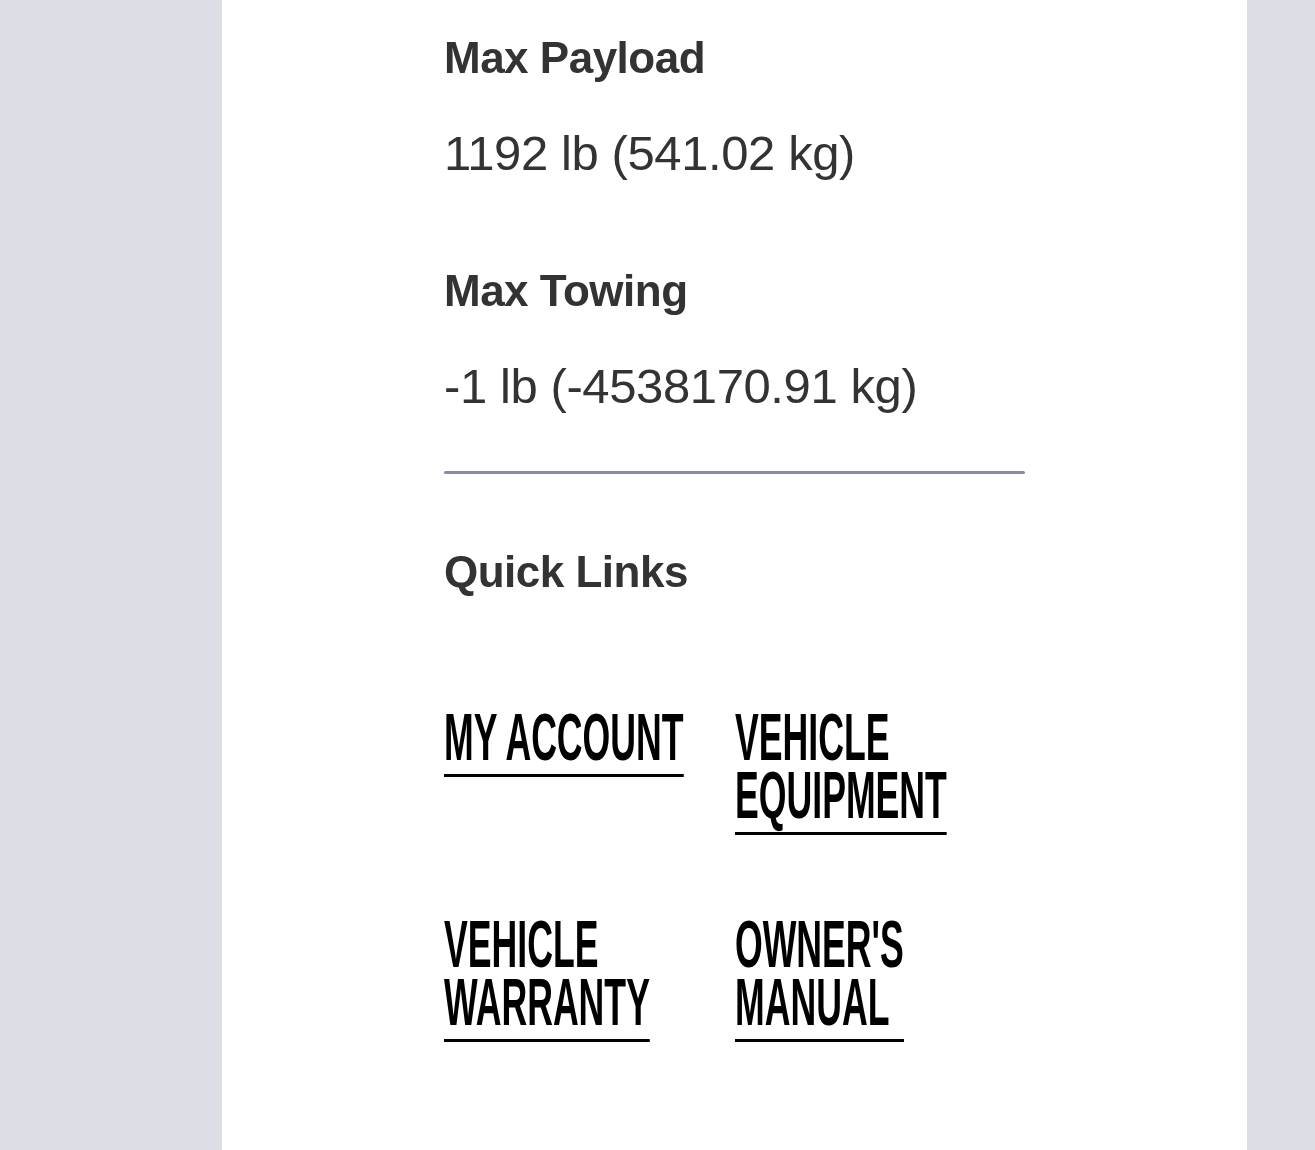  Describe the element at coordinates (566, 572) in the screenshot. I see `section-heading: Quick Links` at that location.